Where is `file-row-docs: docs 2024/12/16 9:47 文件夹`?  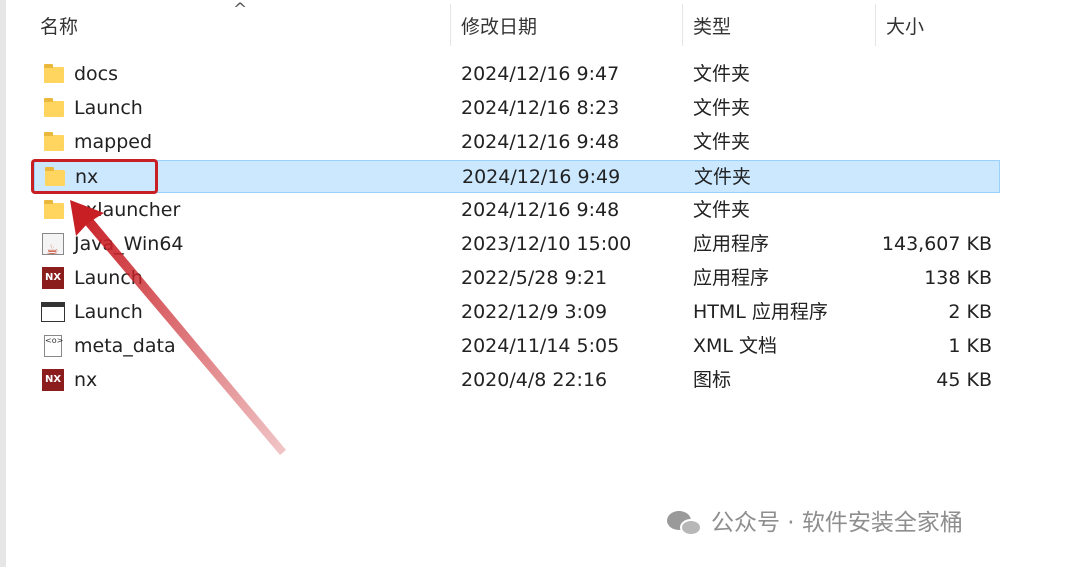
file-row-docs: docs 2024/12/16 9:47 文件夹 is located at coordinates (517, 74).